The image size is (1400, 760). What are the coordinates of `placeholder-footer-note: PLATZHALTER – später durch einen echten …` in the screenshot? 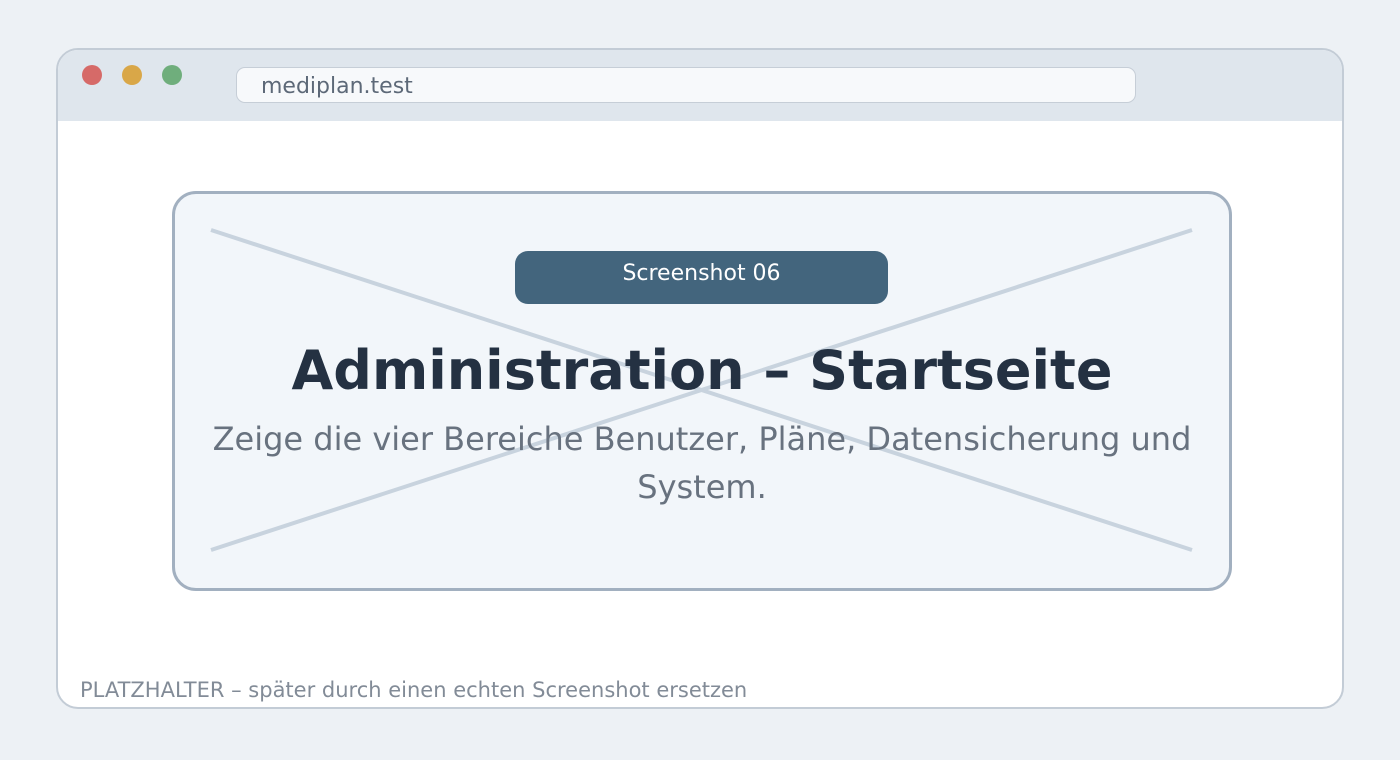 It's located at (414, 690).